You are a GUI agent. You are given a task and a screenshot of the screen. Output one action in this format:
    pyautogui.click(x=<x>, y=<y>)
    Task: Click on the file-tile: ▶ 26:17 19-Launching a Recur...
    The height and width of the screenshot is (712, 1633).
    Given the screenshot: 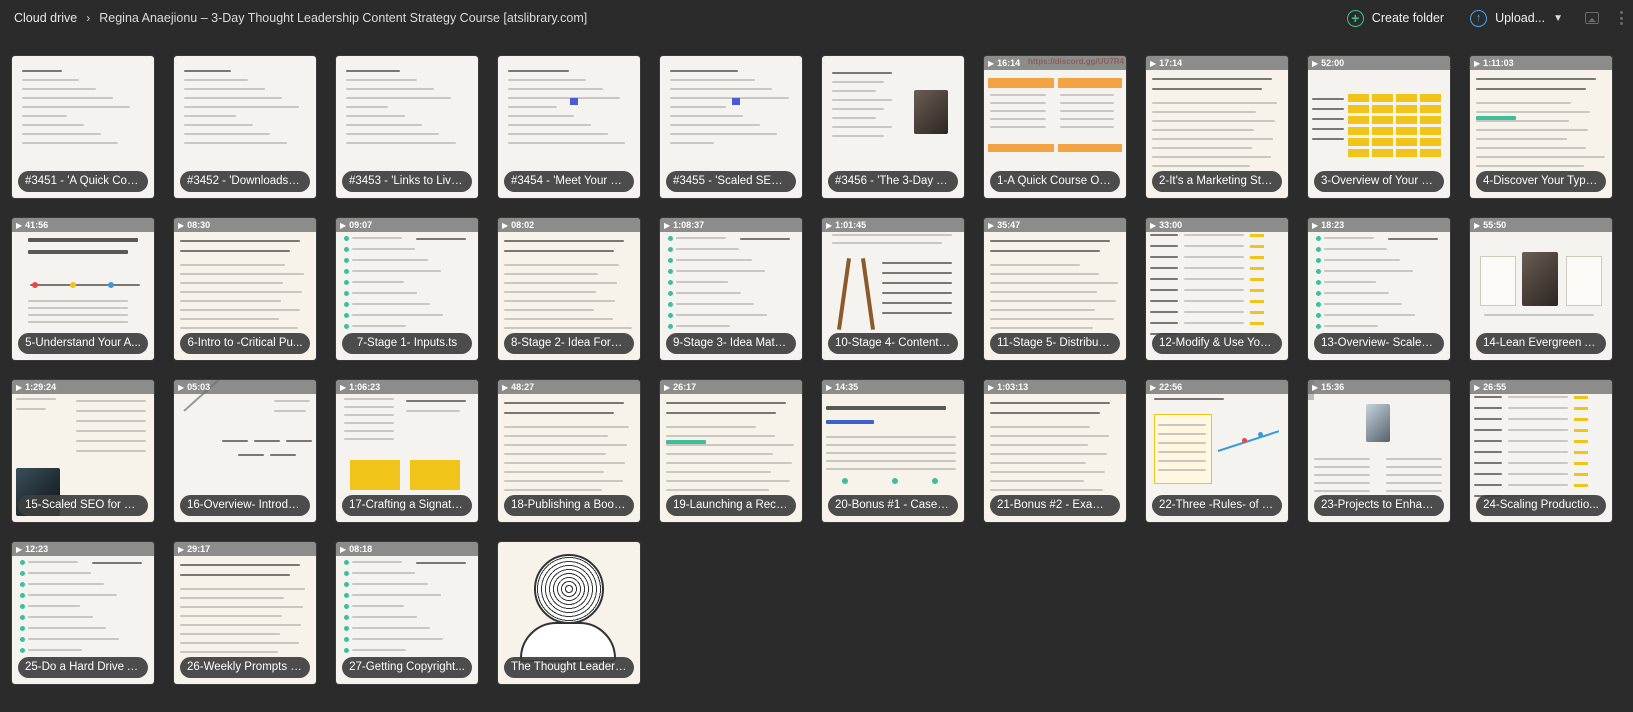 What is the action you would take?
    pyautogui.click(x=731, y=451)
    